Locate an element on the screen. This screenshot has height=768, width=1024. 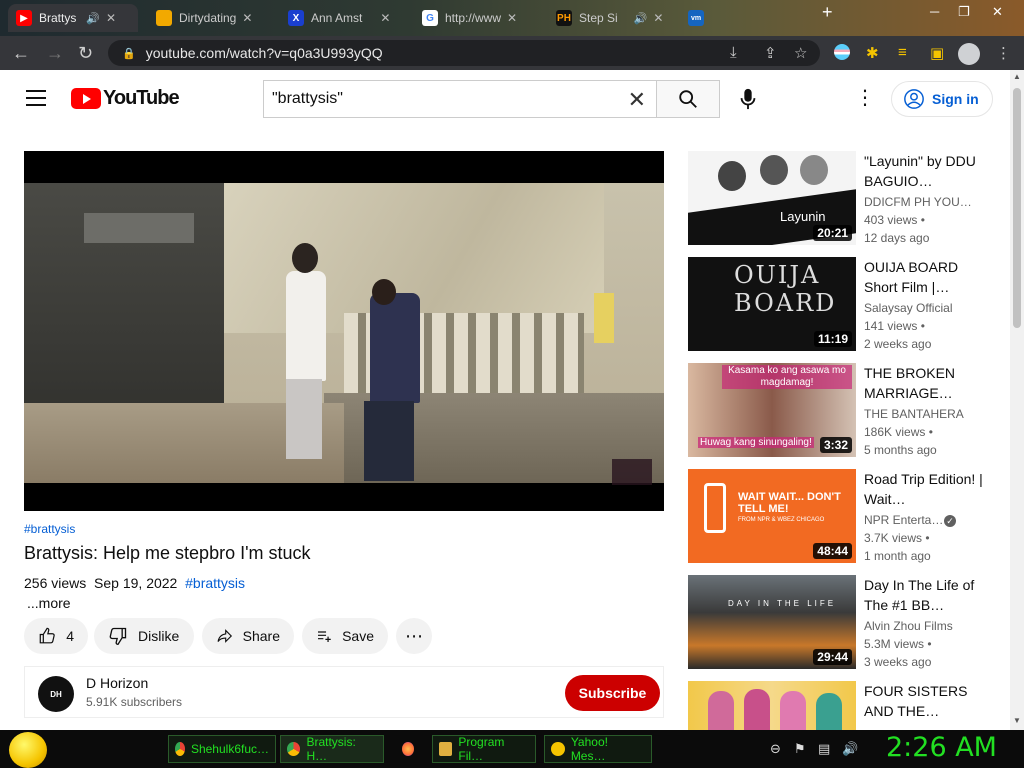
thumb-person is located at coordinates (757, 709).